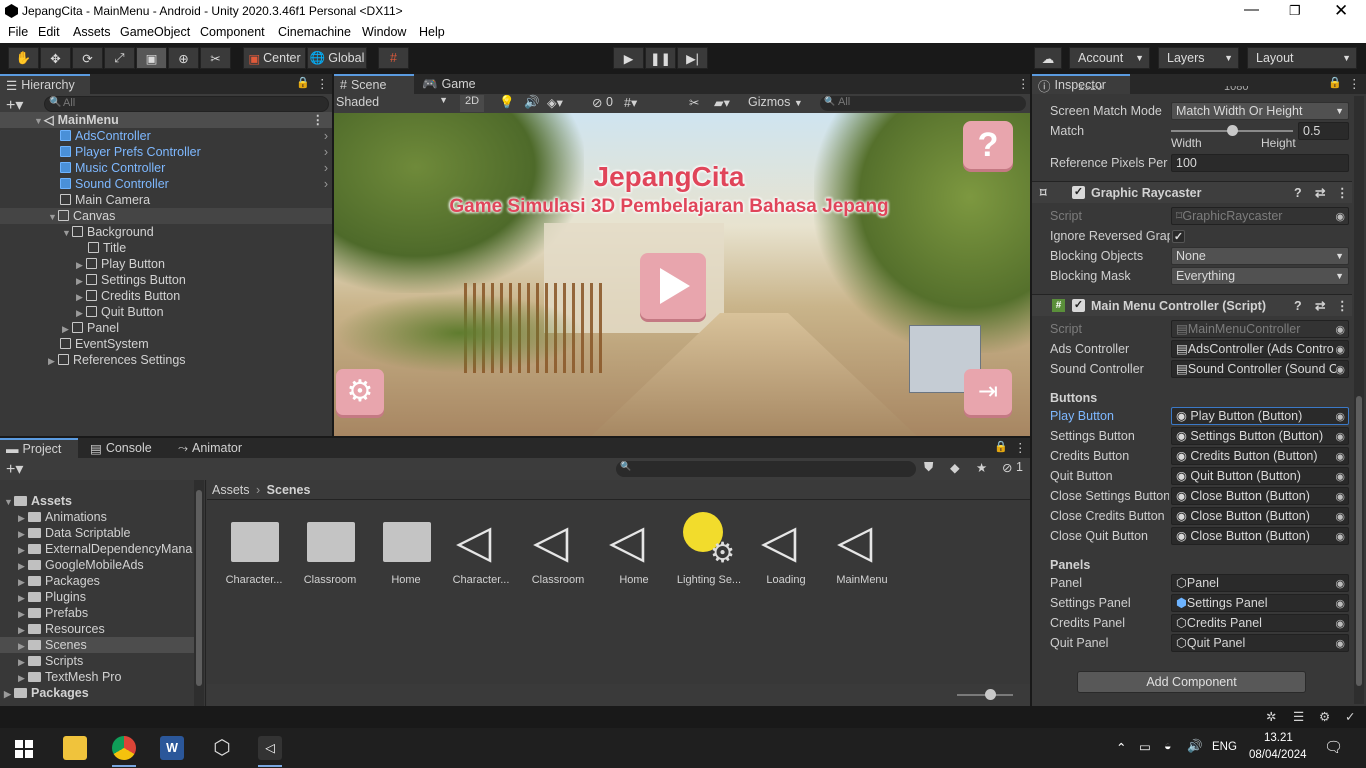 The image size is (1366, 768). I want to click on shading-mode-dropdown: Shaded ▼, so click(394, 103).